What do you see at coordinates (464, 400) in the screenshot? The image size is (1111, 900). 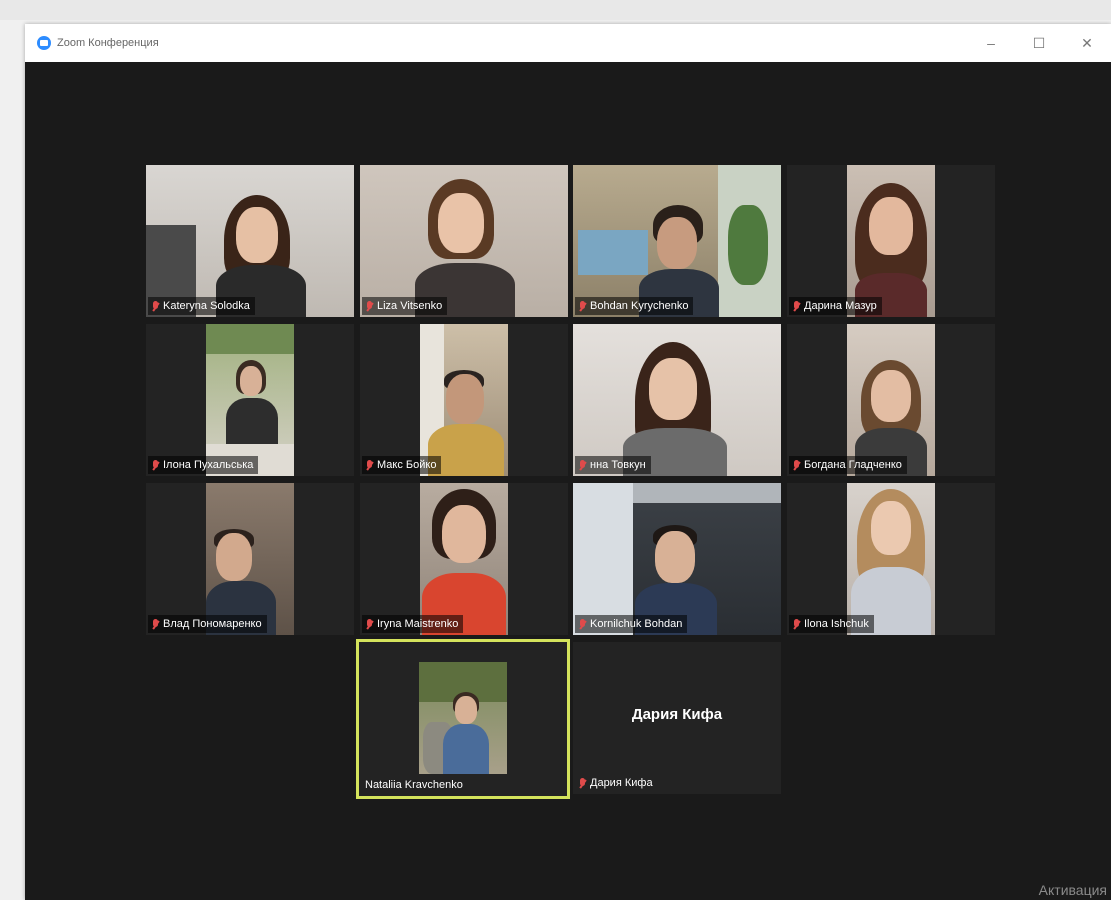 I see `participant-tile: Макс Бойко` at bounding box center [464, 400].